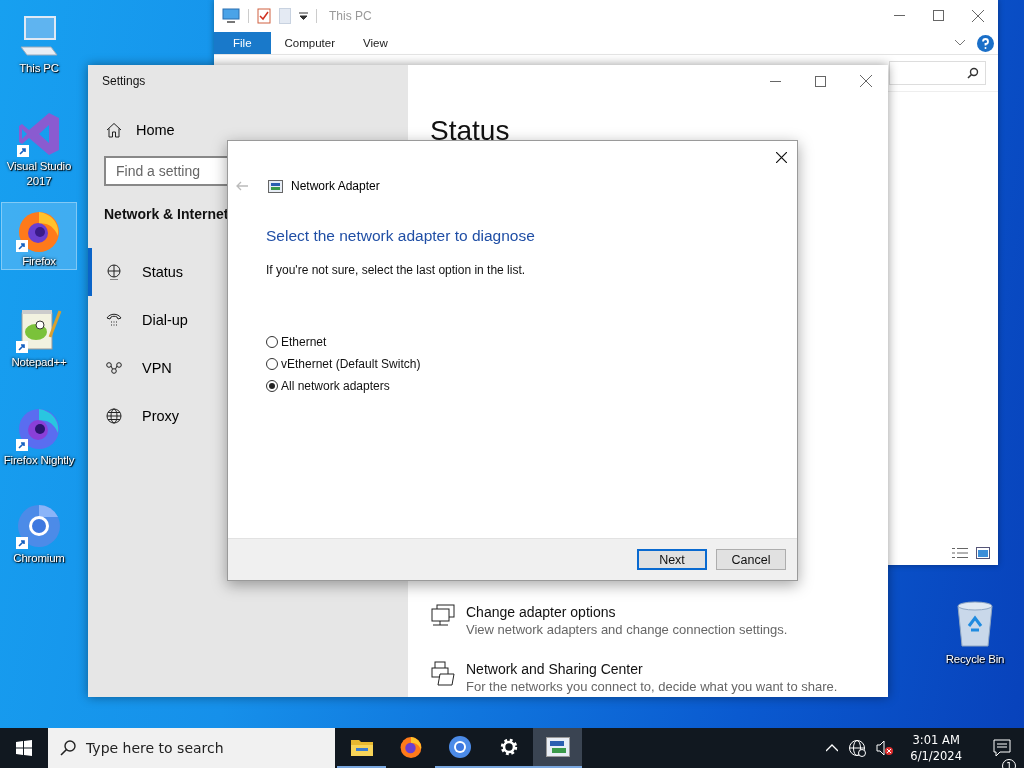 The image size is (1024, 768). I want to click on settings-icon, so click(508, 747).